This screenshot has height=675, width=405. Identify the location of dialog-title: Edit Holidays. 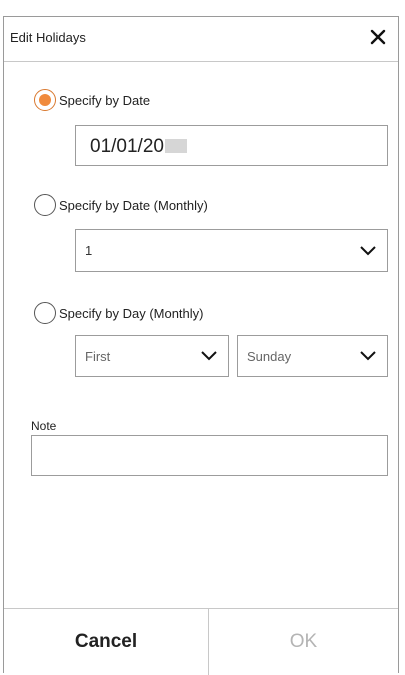
(48, 37).